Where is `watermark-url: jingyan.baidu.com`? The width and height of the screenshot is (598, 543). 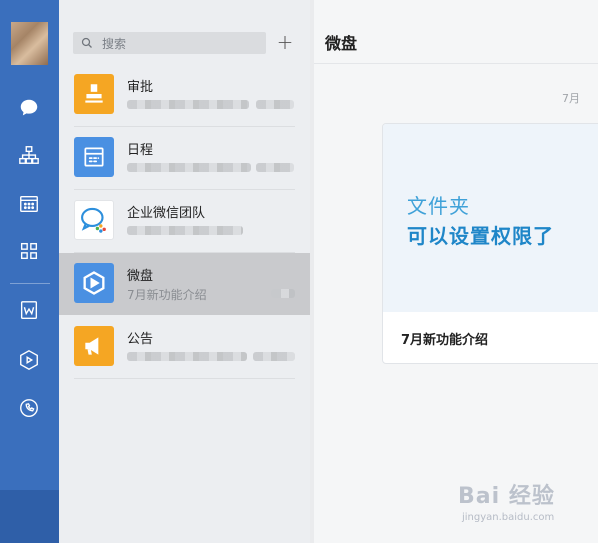
watermark-url: jingyan.baidu.com is located at coordinates (508, 517).